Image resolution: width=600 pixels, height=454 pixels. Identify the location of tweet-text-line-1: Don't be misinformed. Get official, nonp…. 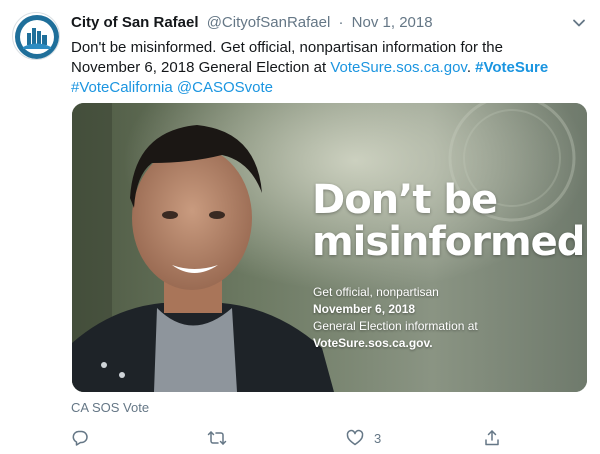
(287, 47).